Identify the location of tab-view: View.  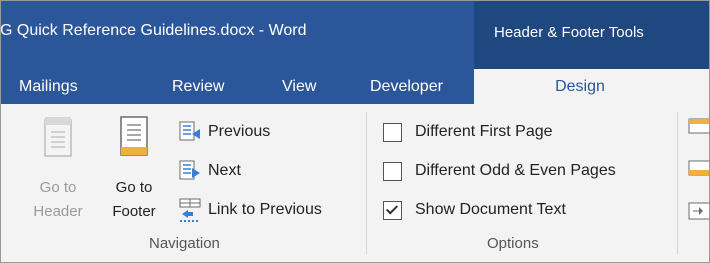
(299, 86).